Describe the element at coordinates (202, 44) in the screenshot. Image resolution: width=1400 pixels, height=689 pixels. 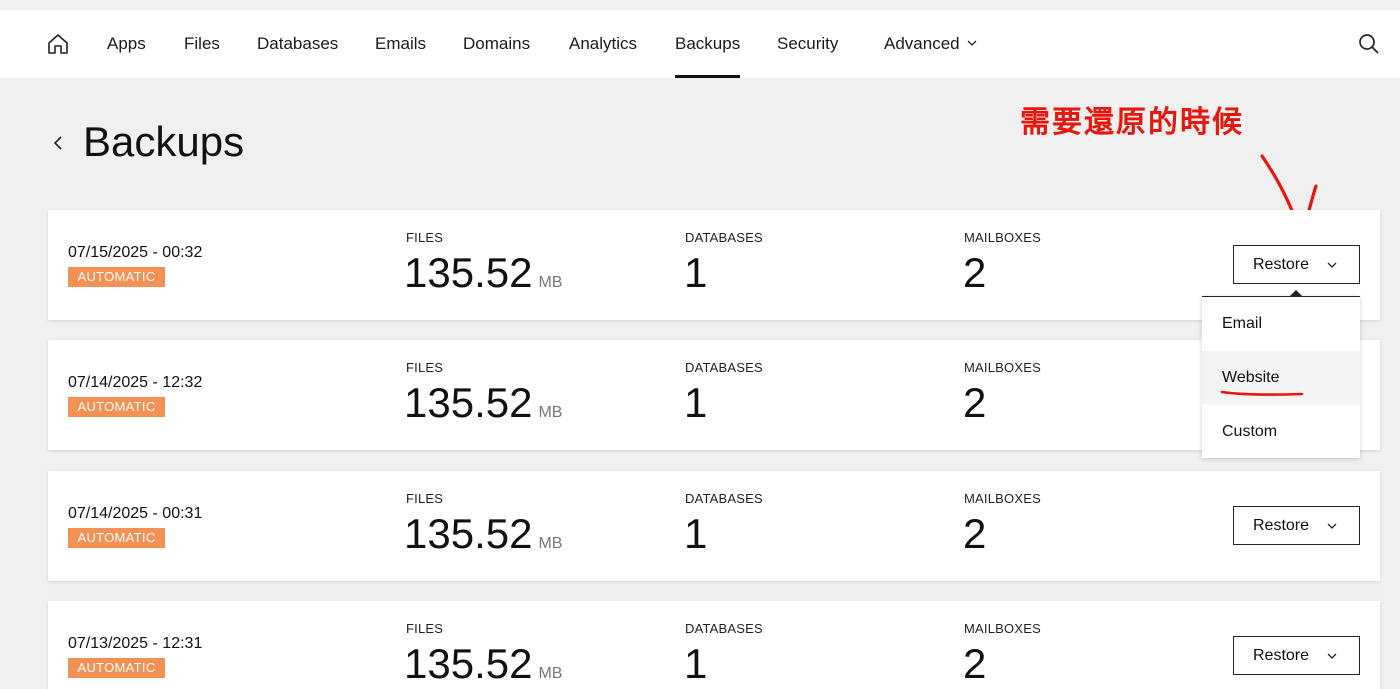
I see `nav-item-files: Files` at that location.